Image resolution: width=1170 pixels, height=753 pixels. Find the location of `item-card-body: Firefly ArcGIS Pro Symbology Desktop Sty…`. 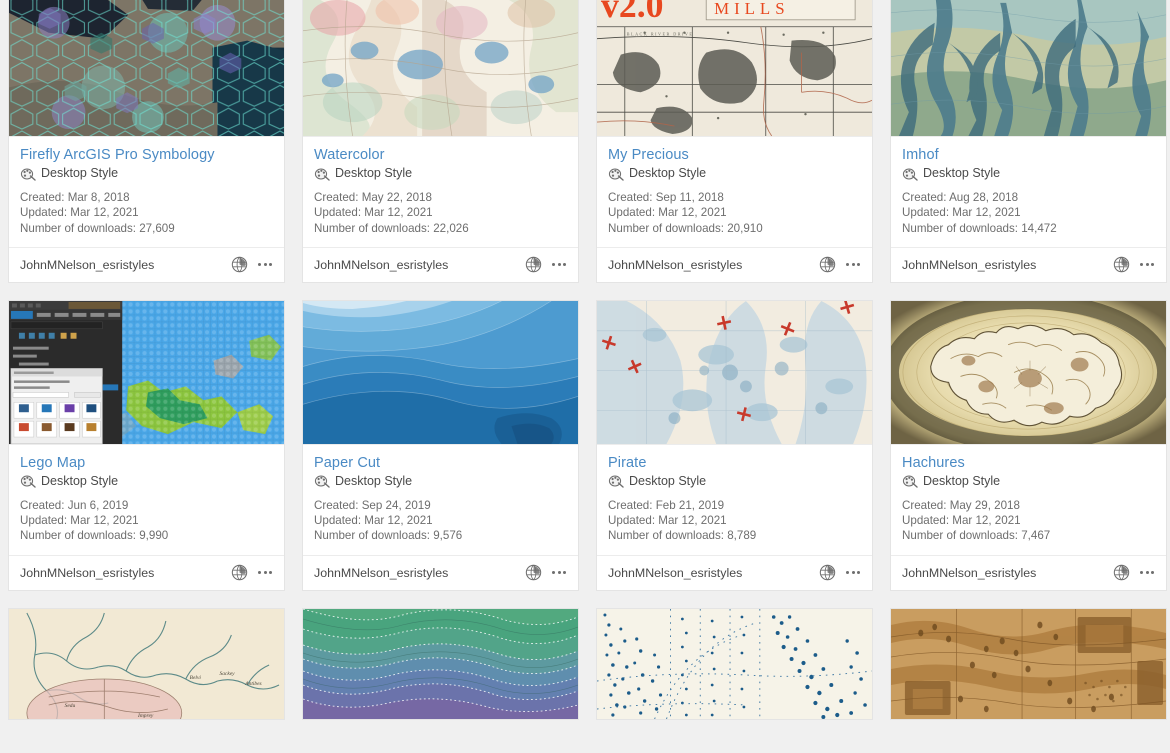

item-card-body: Firefly ArcGIS Pro Symbology Desktop Sty… is located at coordinates (146, 192).